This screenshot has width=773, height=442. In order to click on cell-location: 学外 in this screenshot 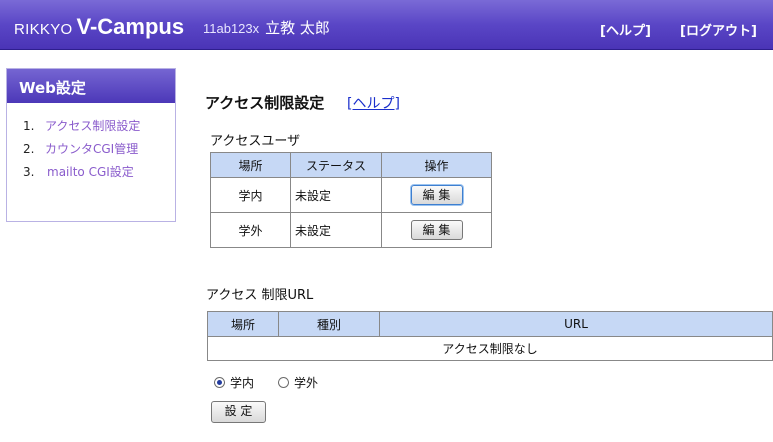, I will do `click(250, 230)`.